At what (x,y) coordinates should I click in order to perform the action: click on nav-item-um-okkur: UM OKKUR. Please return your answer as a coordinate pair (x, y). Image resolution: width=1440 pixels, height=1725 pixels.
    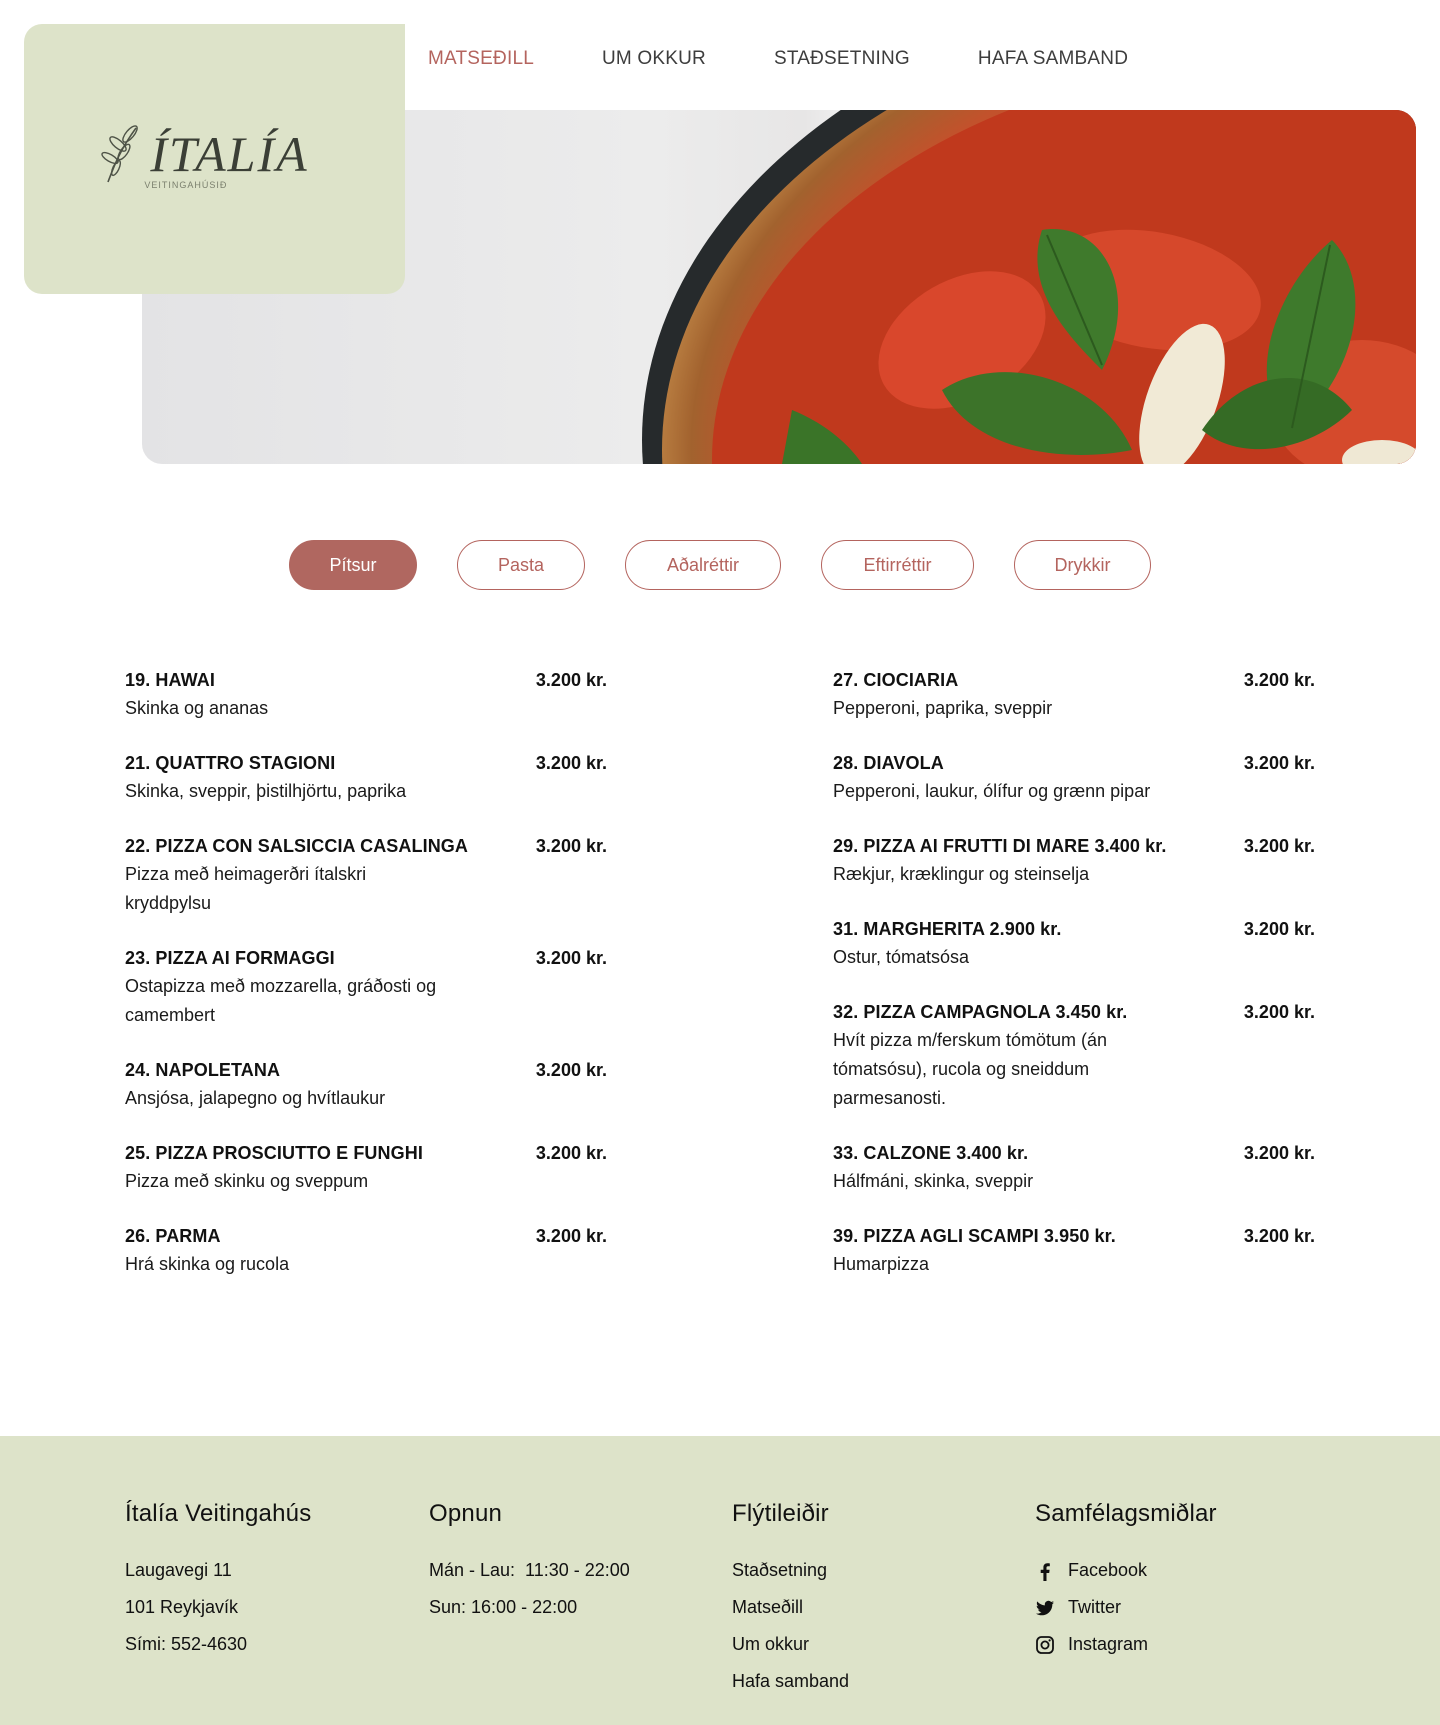
    Looking at the image, I should click on (654, 59).